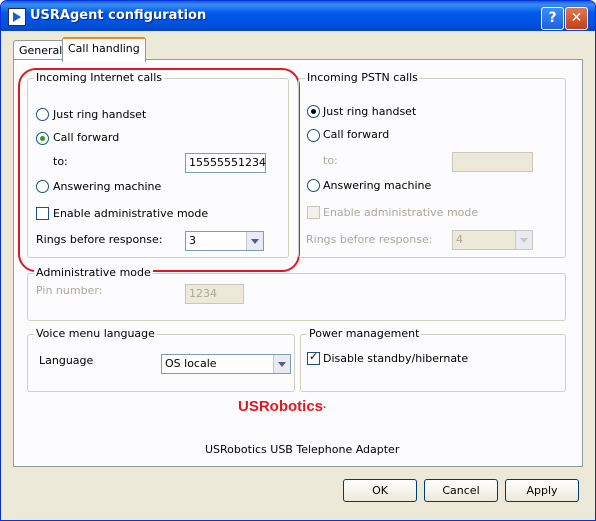  I want to click on app-icon, so click(17, 17).